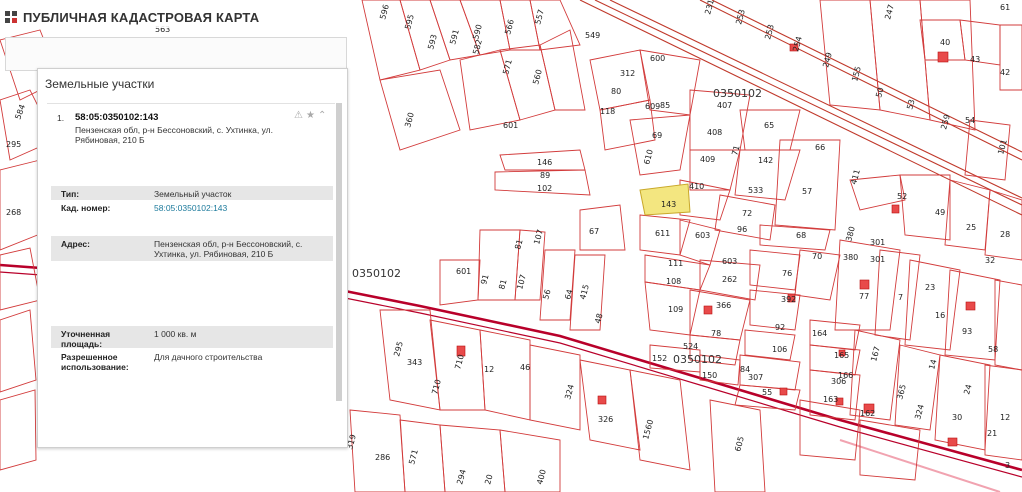 The height and width of the screenshot is (492, 1022). What do you see at coordinates (298, 116) in the screenshot?
I see `warning-icon: ⚠` at bounding box center [298, 116].